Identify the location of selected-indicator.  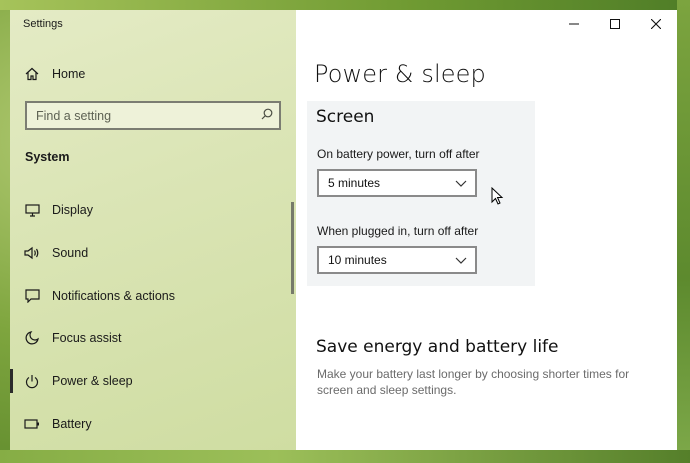
(11, 381).